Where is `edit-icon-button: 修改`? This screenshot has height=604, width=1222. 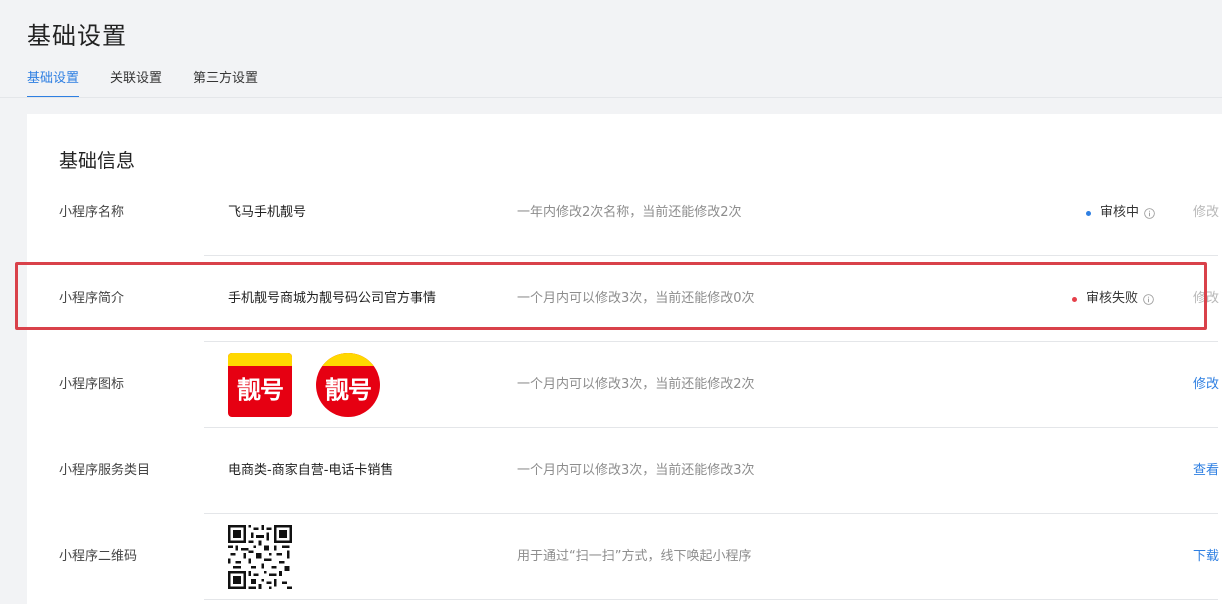 edit-icon-button: 修改 is located at coordinates (1206, 385).